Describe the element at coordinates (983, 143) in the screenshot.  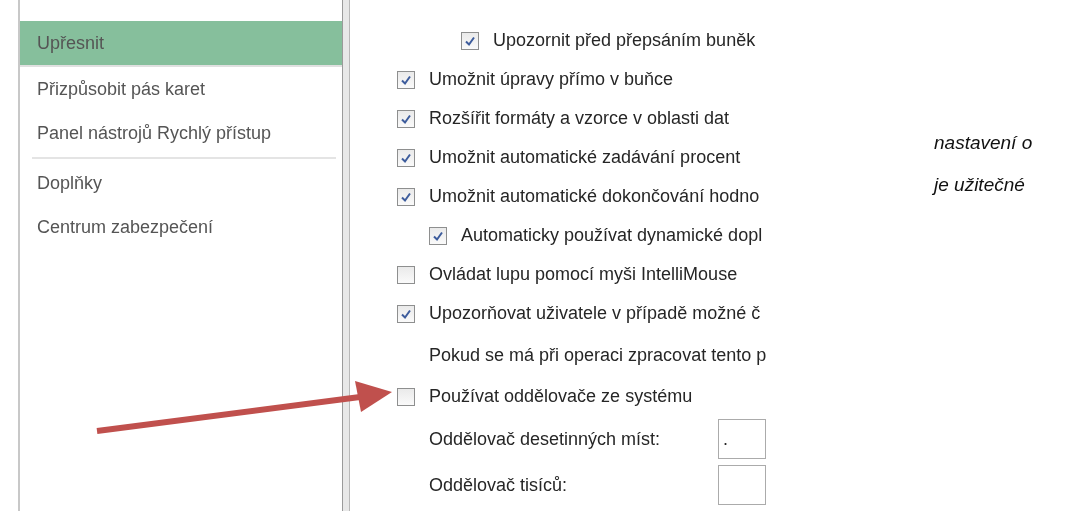
I see `note-text: nastavení o` at that location.